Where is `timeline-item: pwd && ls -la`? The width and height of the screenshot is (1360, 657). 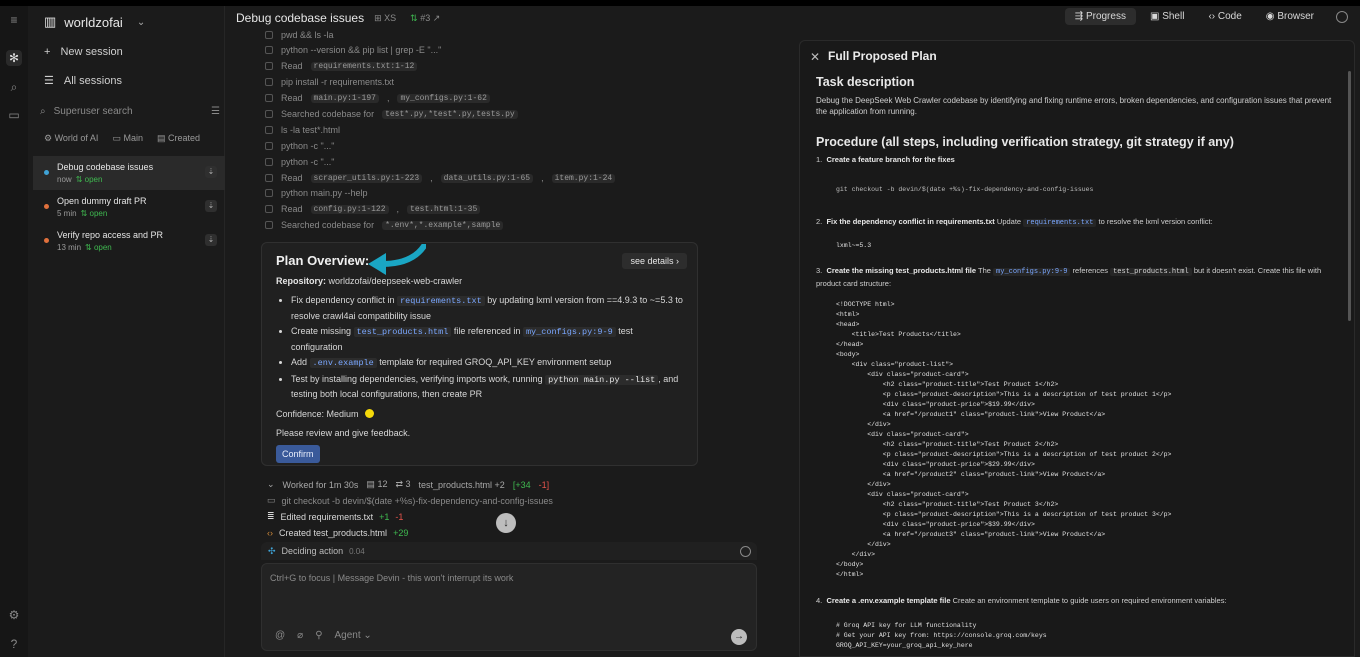 timeline-item: pwd && ls -la is located at coordinates (515, 35).